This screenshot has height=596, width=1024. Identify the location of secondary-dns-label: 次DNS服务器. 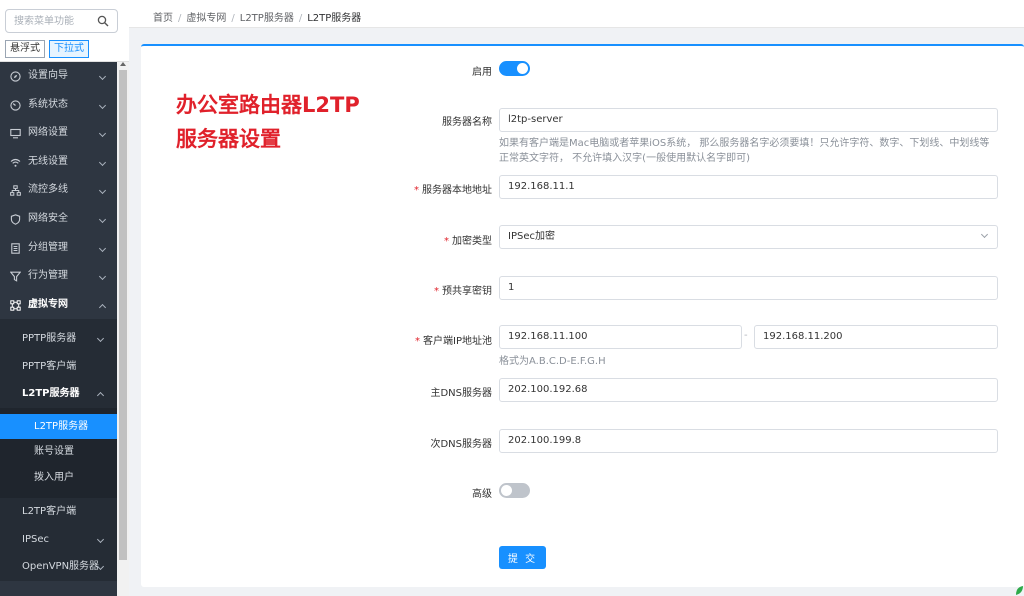
(461, 444).